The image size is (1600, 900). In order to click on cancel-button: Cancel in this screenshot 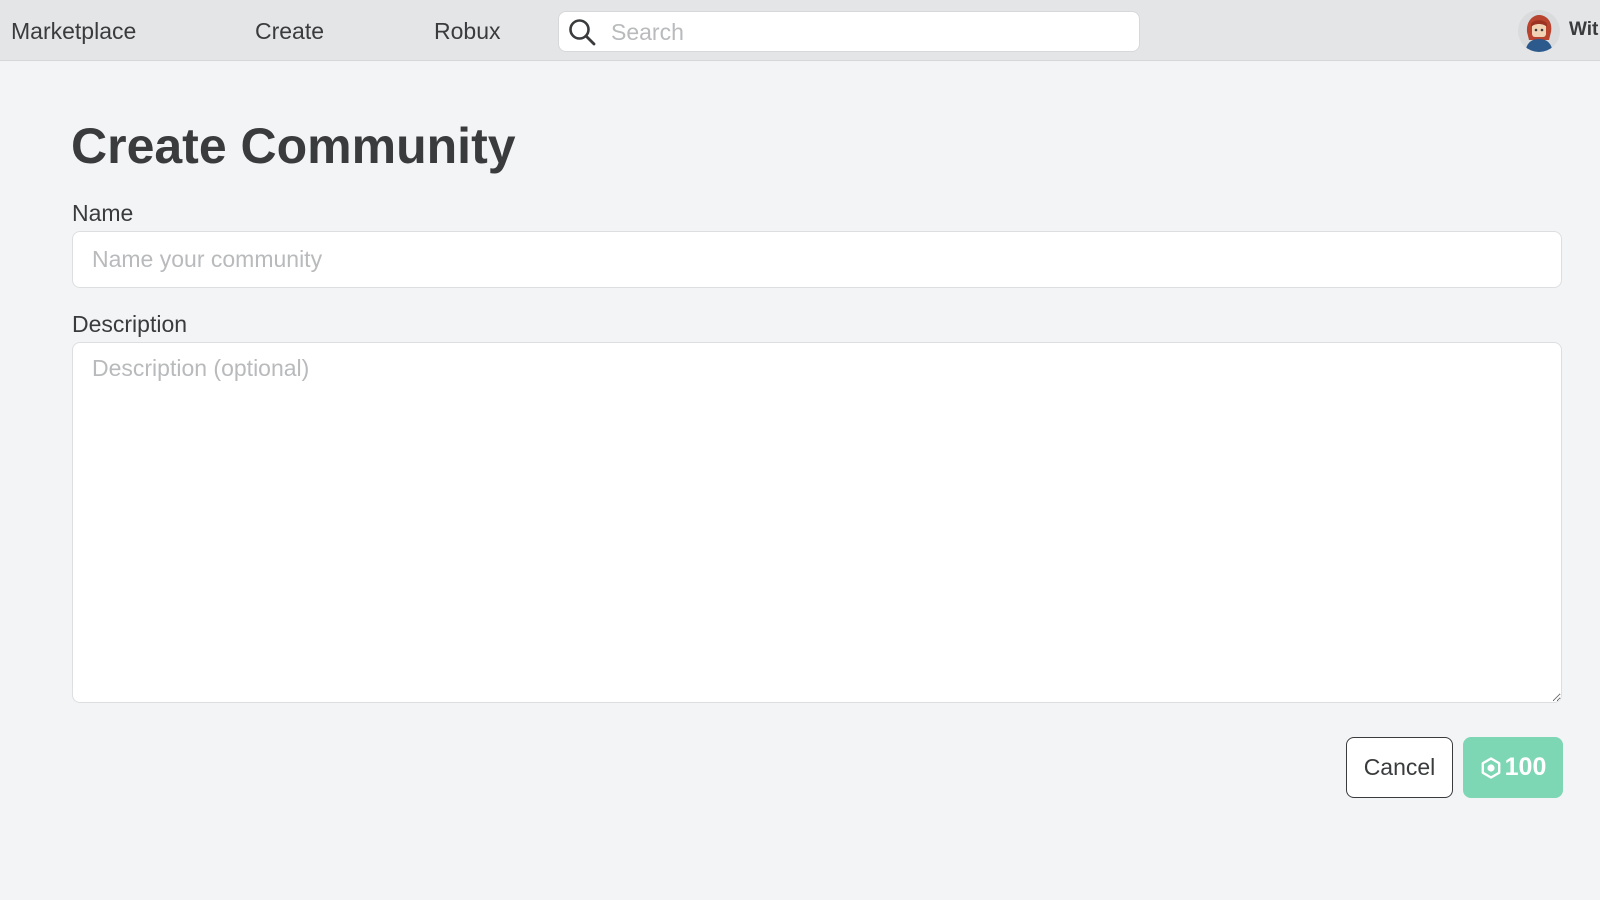, I will do `click(1399, 767)`.